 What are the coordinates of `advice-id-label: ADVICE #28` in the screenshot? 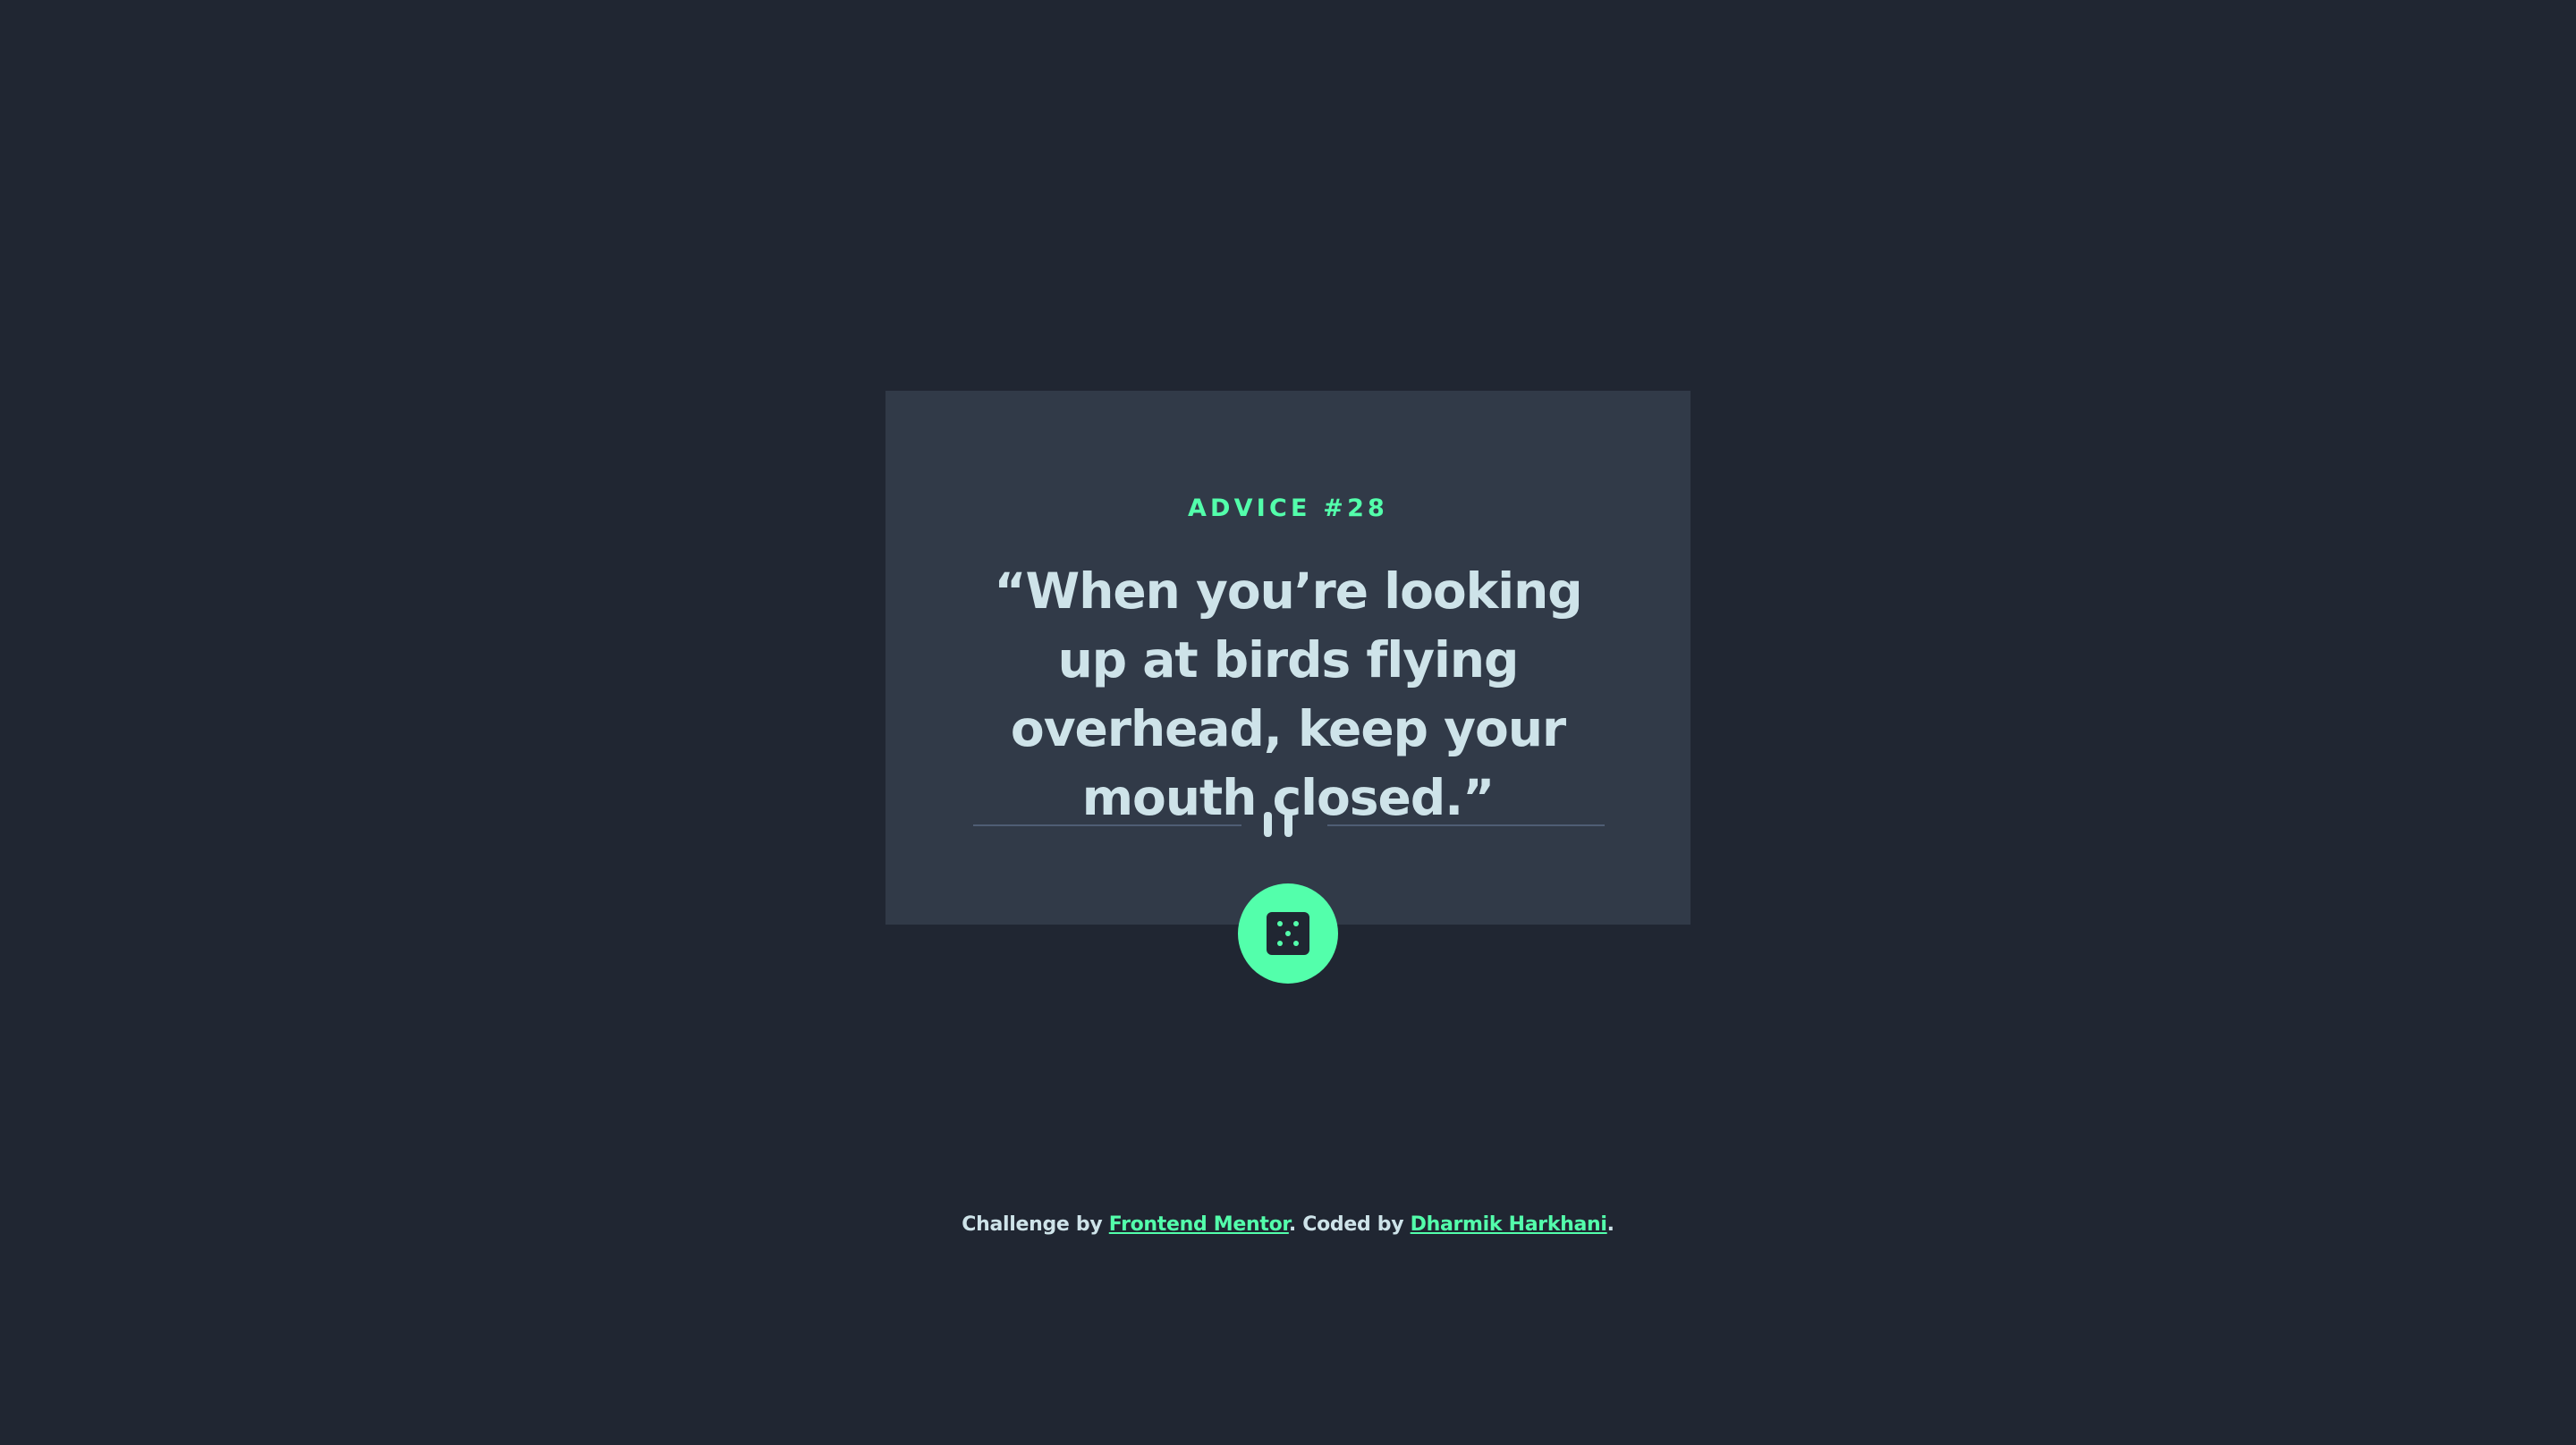 It's located at (1288, 508).